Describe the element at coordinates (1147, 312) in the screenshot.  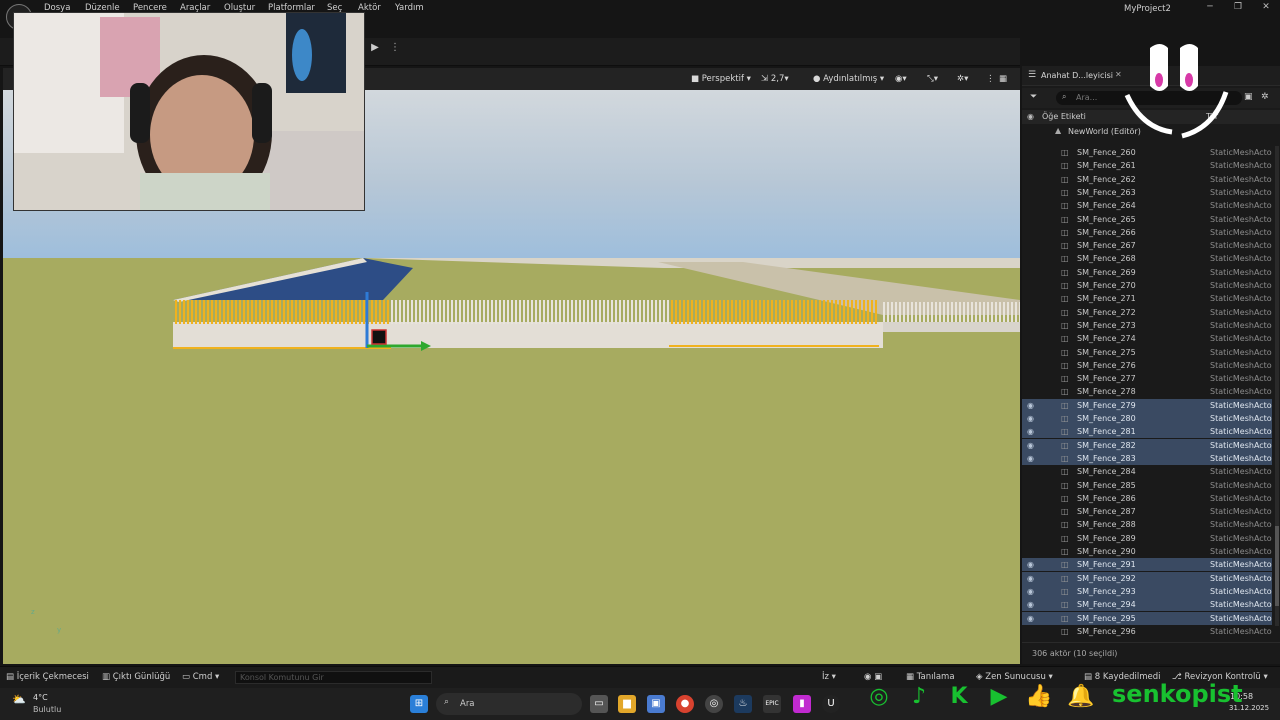
I see `outliner-row: ◫ SM_Fence_272 StaticMeshActo` at that location.